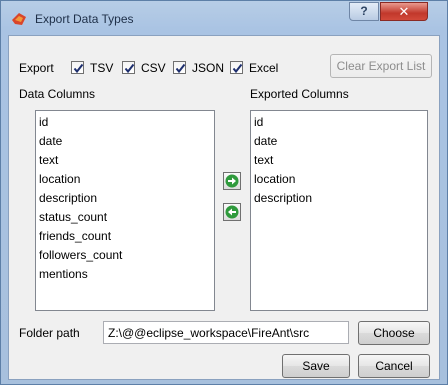  I want to click on data-columns-title: Data Columns, so click(57, 94).